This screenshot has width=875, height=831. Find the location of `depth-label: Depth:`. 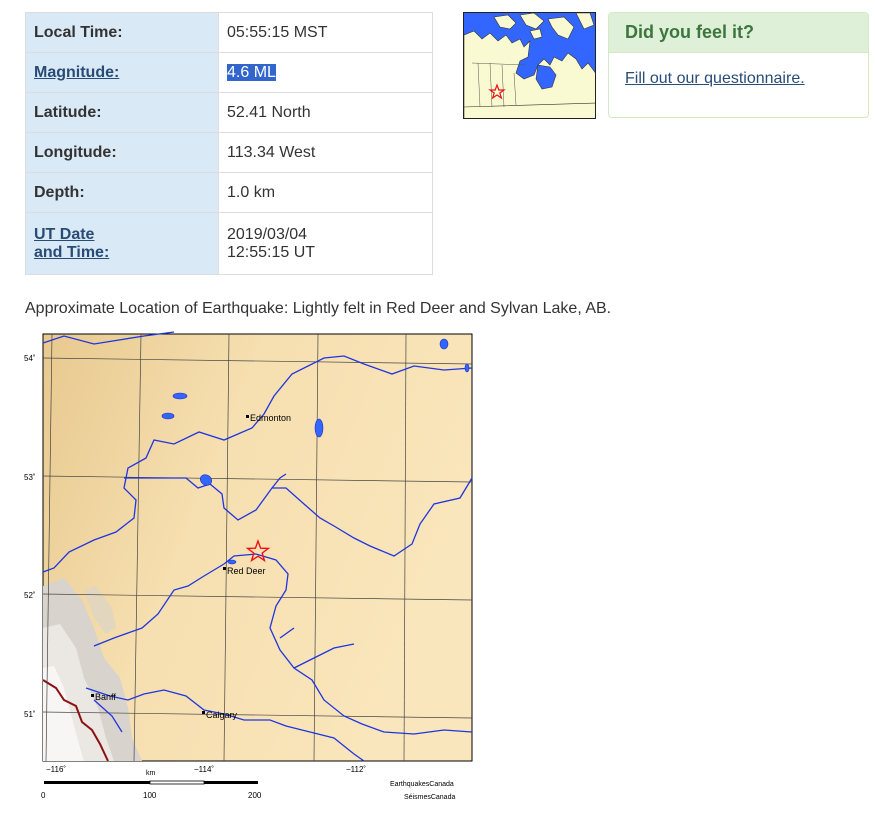

depth-label: Depth: is located at coordinates (122, 192).